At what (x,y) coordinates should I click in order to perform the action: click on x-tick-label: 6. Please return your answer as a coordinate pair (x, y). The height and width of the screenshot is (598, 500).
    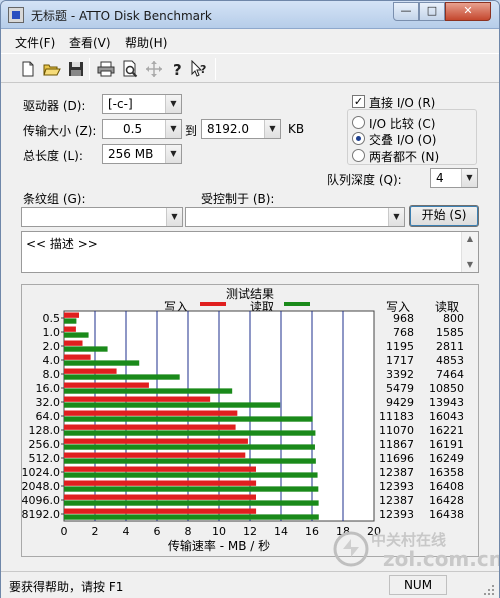
    Looking at the image, I should click on (157, 531).